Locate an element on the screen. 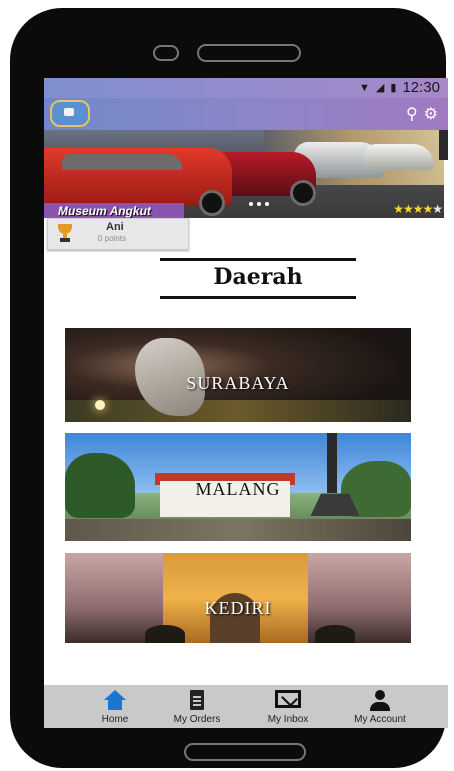 The image size is (454, 771). nav-label: My Account is located at coordinates (380, 719).